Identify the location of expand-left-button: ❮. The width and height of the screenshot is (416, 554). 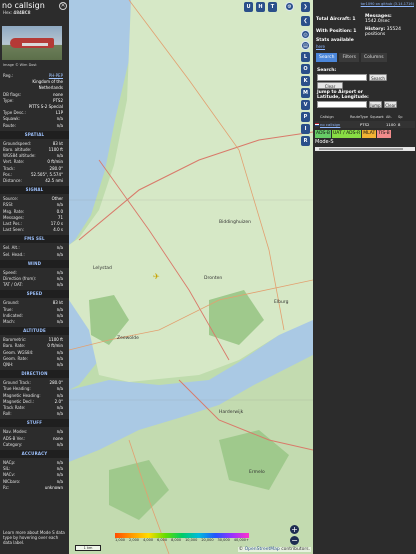
(305, 21).